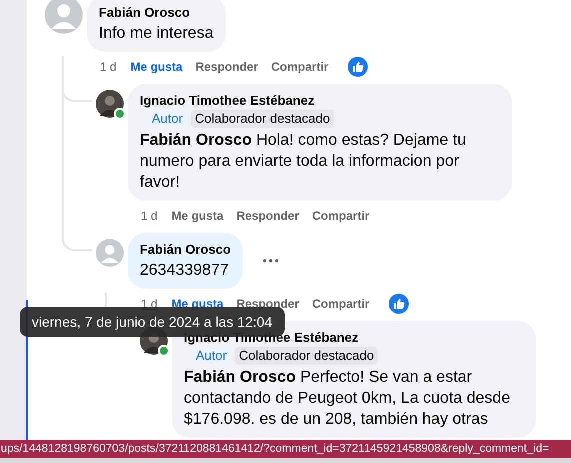 Image resolution: width=571 pixels, height=463 pixels. Describe the element at coordinates (304, 162) in the screenshot. I see `comment-text: Fabián Orosco Hola! como estas? Dejame tu numero para enviarte toda la informacion por favor!` at that location.